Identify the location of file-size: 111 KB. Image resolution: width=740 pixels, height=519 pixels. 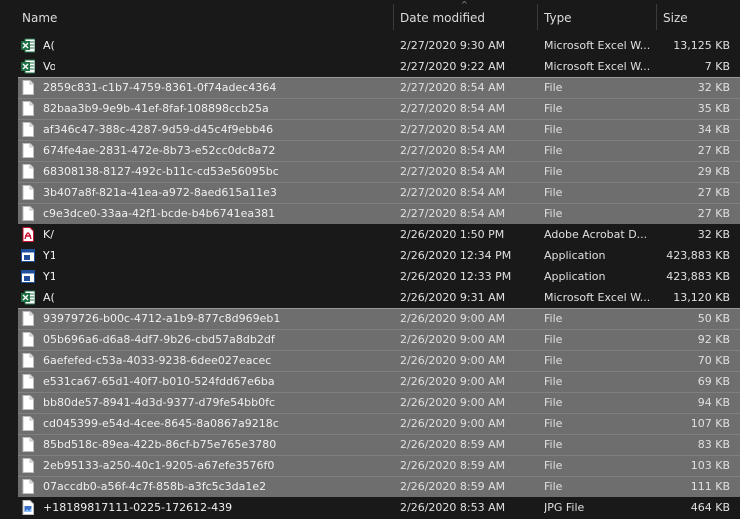
(710, 486).